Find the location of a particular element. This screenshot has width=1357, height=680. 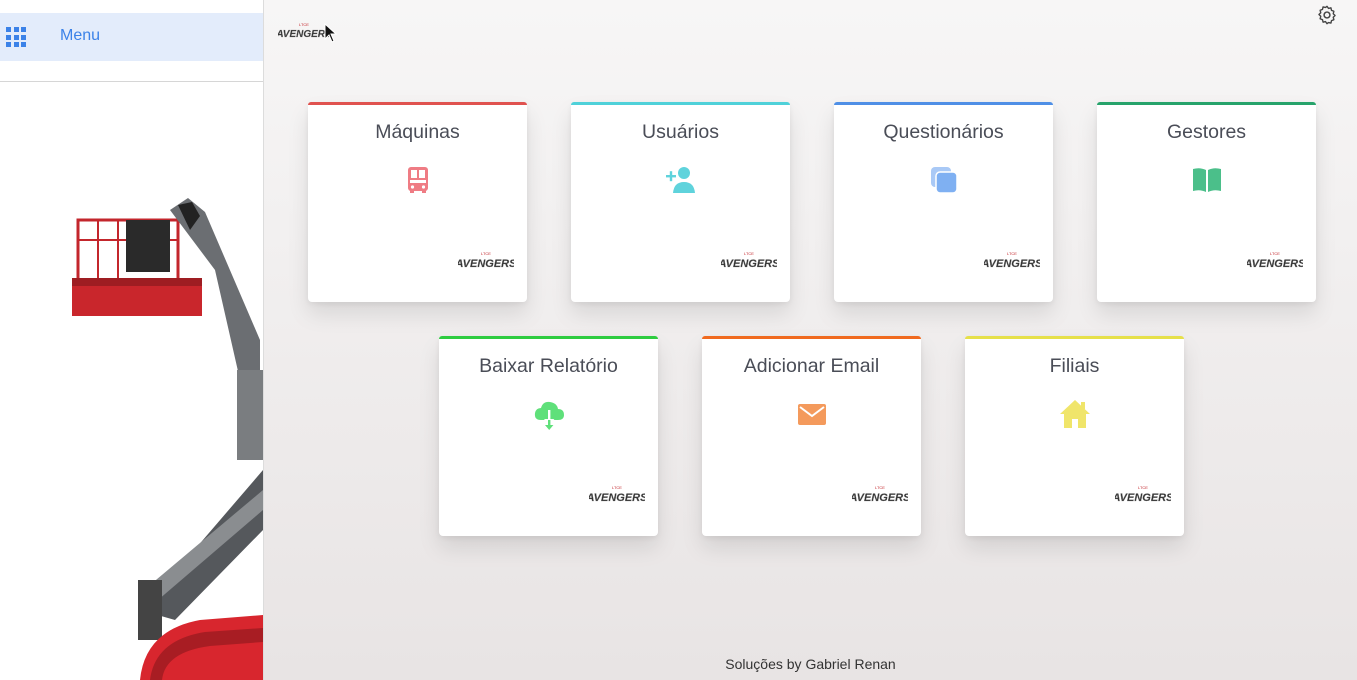

card-filiais: Filiais LTCE AVENGERS is located at coordinates (1074, 436).